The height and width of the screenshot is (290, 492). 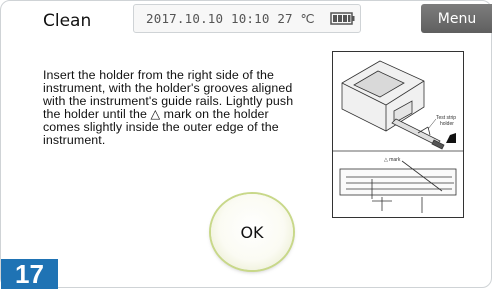 I want to click on holder-label: holder, so click(x=447, y=124).